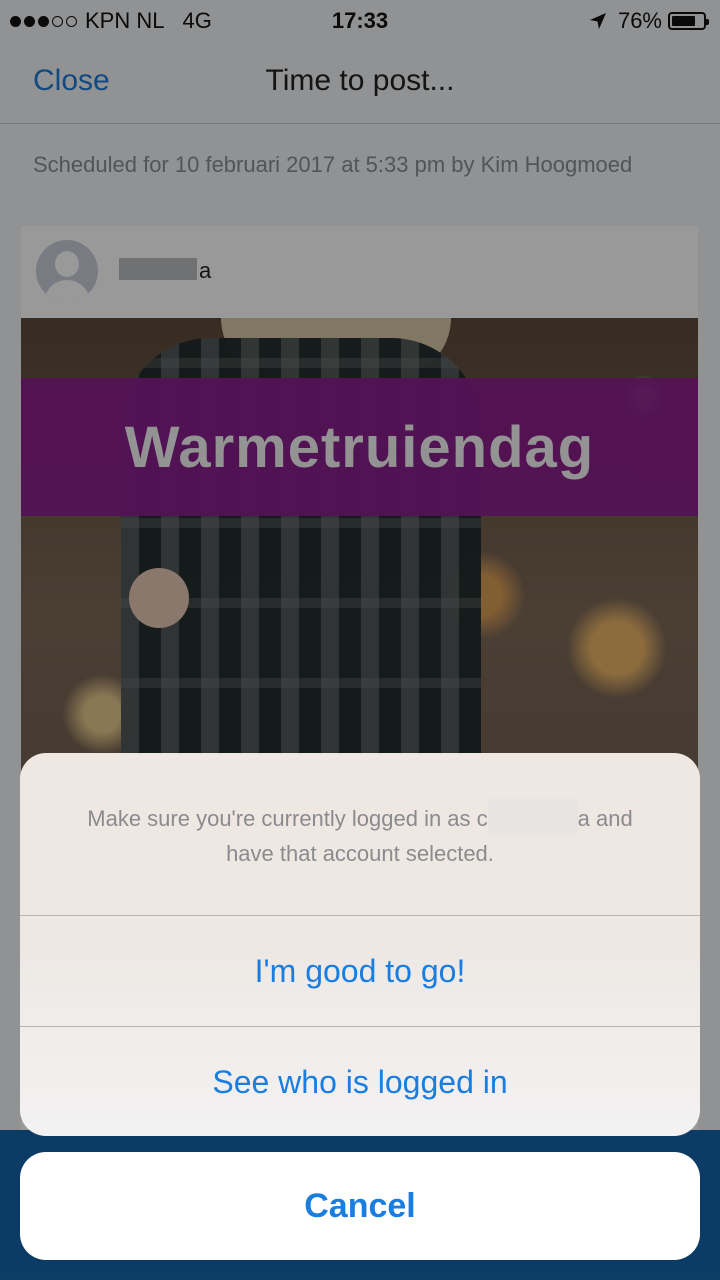 This screenshot has width=720, height=1280. Describe the element at coordinates (360, 971) in the screenshot. I see `good-to-go-button: I'm good to go!` at that location.